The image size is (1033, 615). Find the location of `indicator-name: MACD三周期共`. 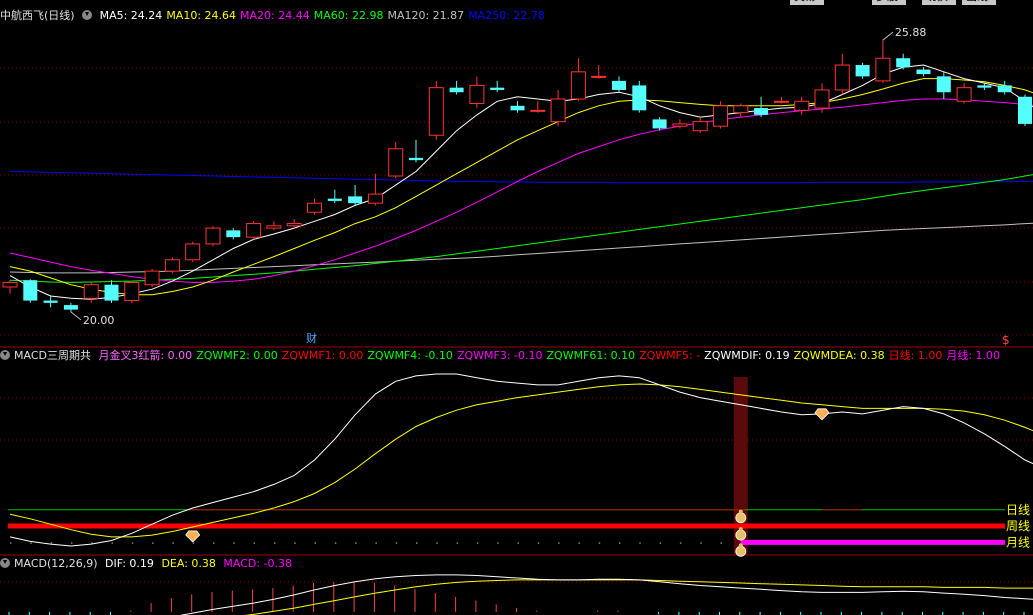

indicator-name: MACD三周期共 is located at coordinates (52, 355).